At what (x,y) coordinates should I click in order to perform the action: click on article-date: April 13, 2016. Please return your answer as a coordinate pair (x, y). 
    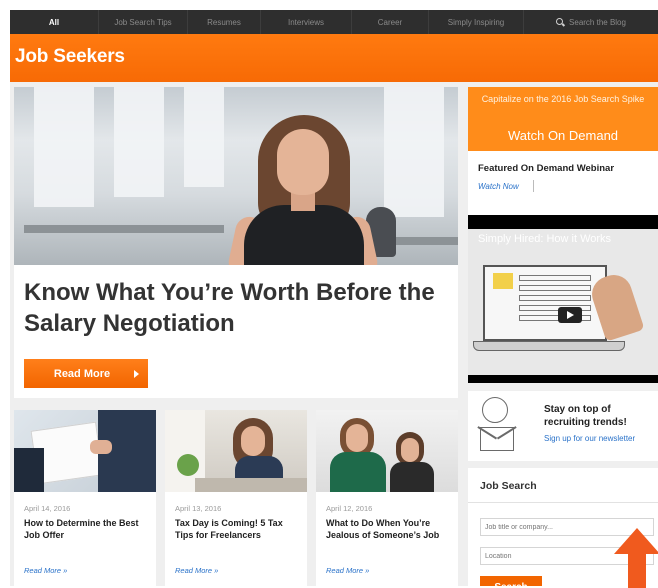
    Looking at the image, I should click on (198, 508).